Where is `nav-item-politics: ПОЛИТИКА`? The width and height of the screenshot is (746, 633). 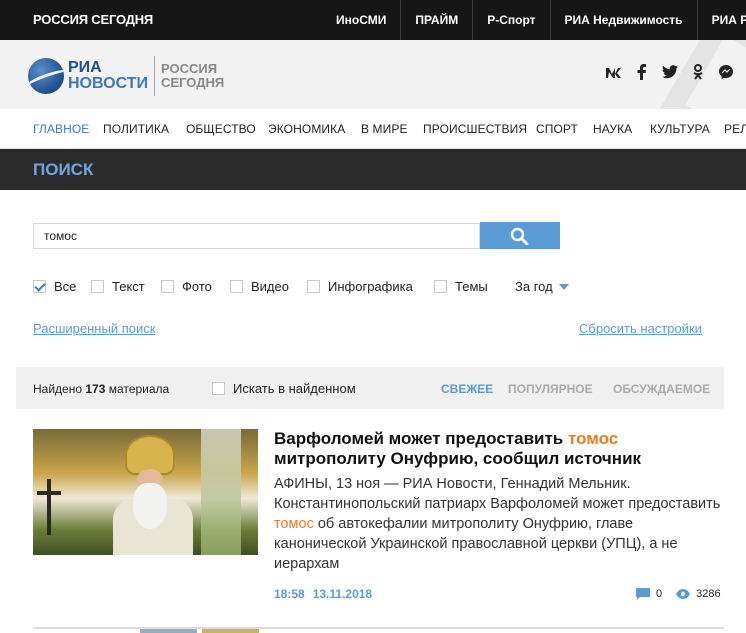 nav-item-politics: ПОЛИТИКА is located at coordinates (136, 129).